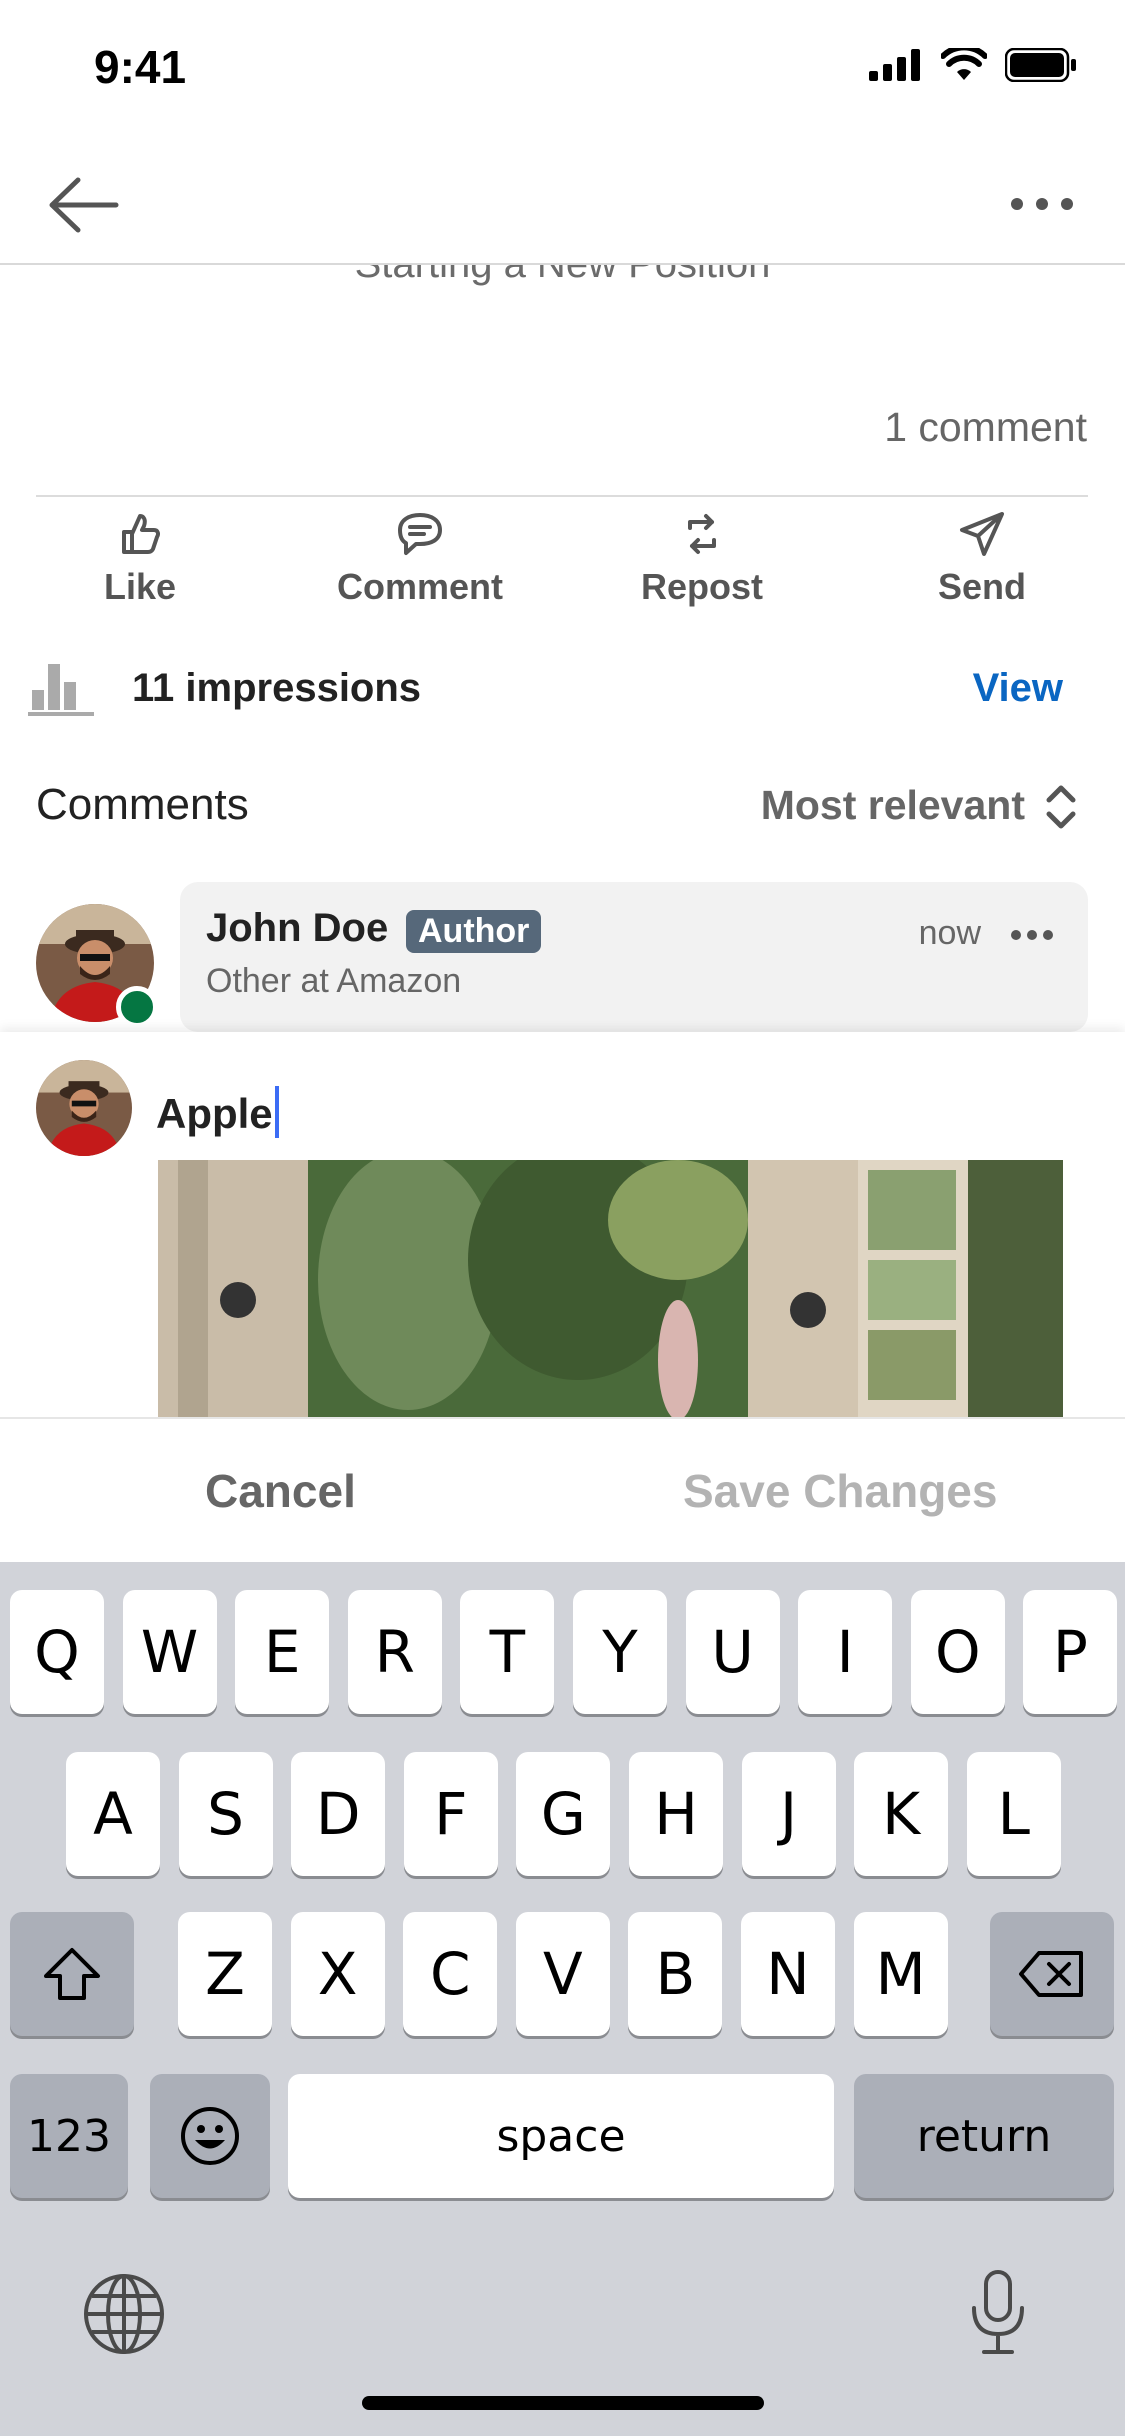  What do you see at coordinates (225, 1814) in the screenshot?
I see `key-s: S` at bounding box center [225, 1814].